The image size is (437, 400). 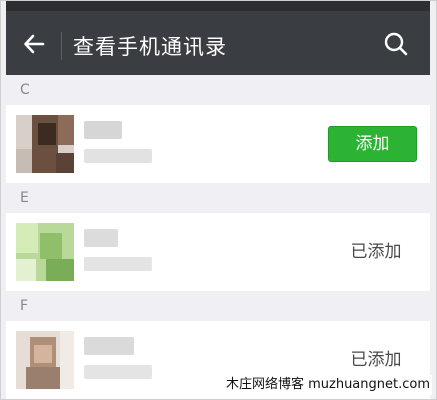 I want to click on section-header-f: F, so click(x=218, y=306).